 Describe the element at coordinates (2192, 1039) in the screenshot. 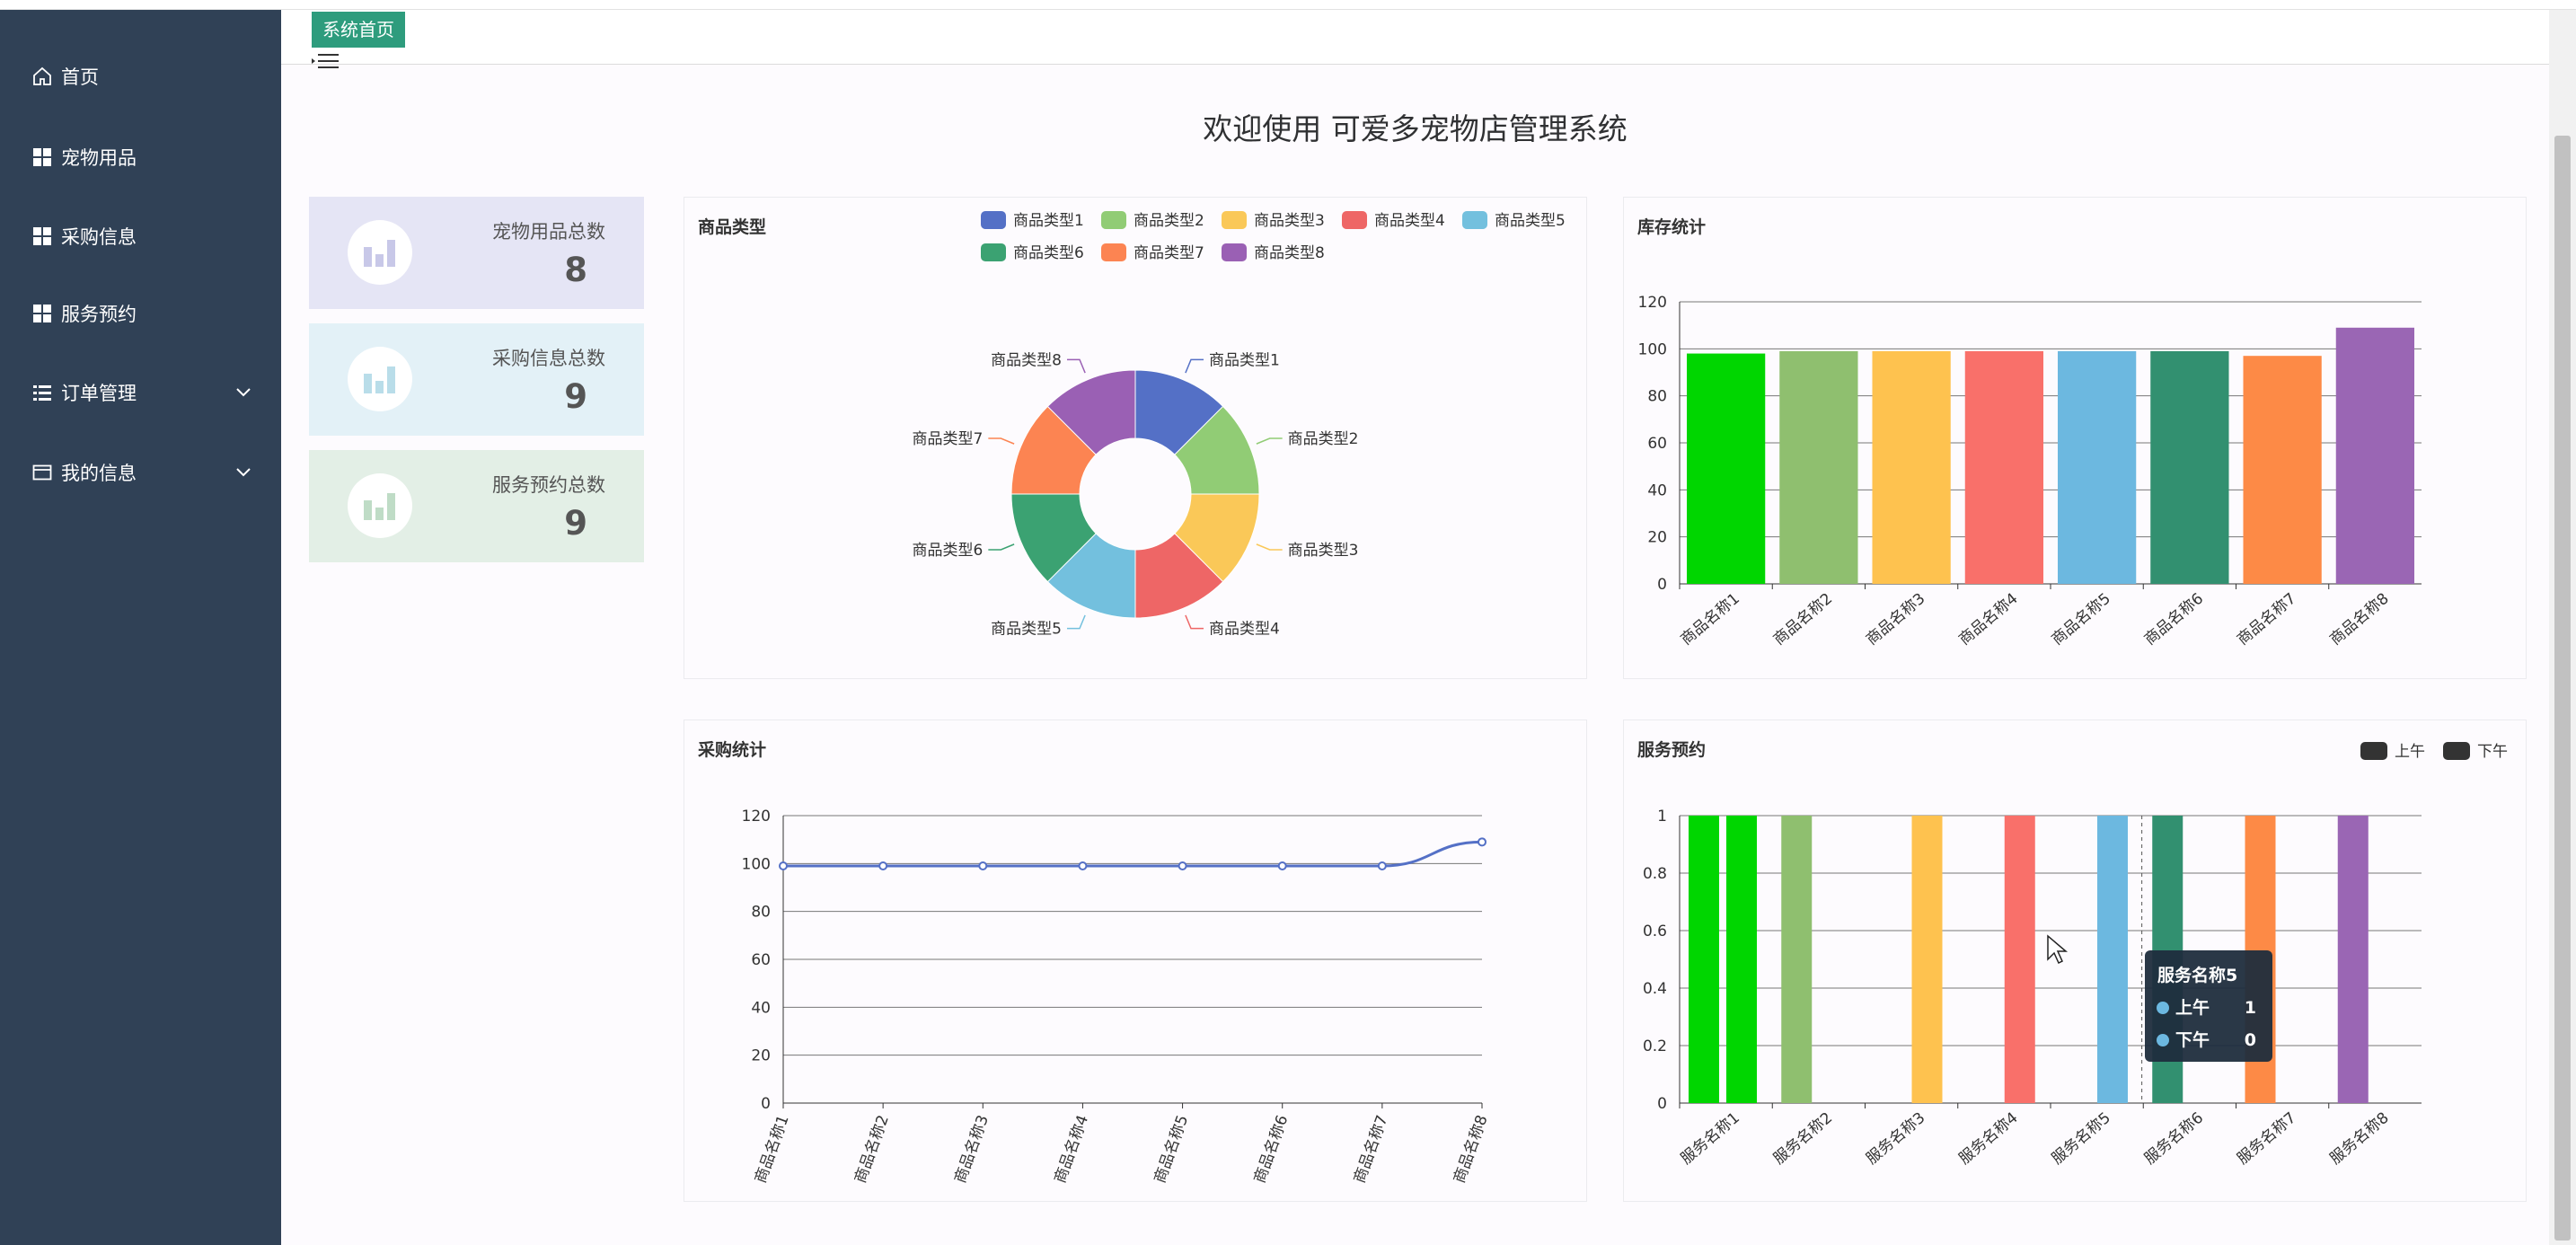

I see `tooltip-series-name: 下午` at that location.